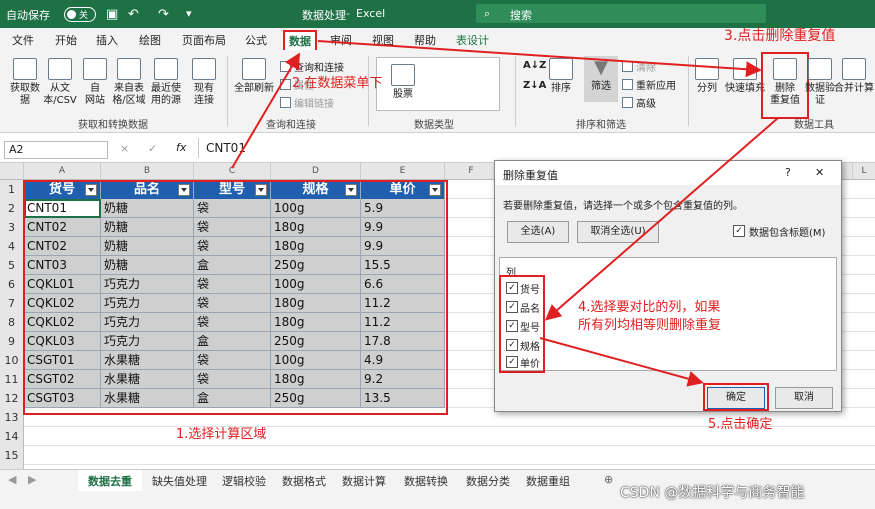 The width and height of the screenshot is (875, 509). Describe the element at coordinates (539, 59) in the screenshot. I see `arrow-to-remove-duplicates` at that location.